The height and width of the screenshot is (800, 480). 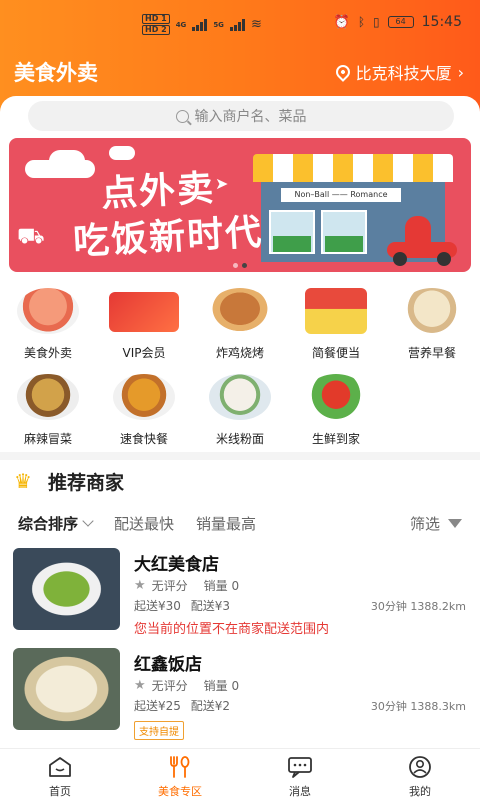 What do you see at coordinates (418, 706) in the screenshot?
I see `store-time-distance: 30分钟 1388.3km` at bounding box center [418, 706].